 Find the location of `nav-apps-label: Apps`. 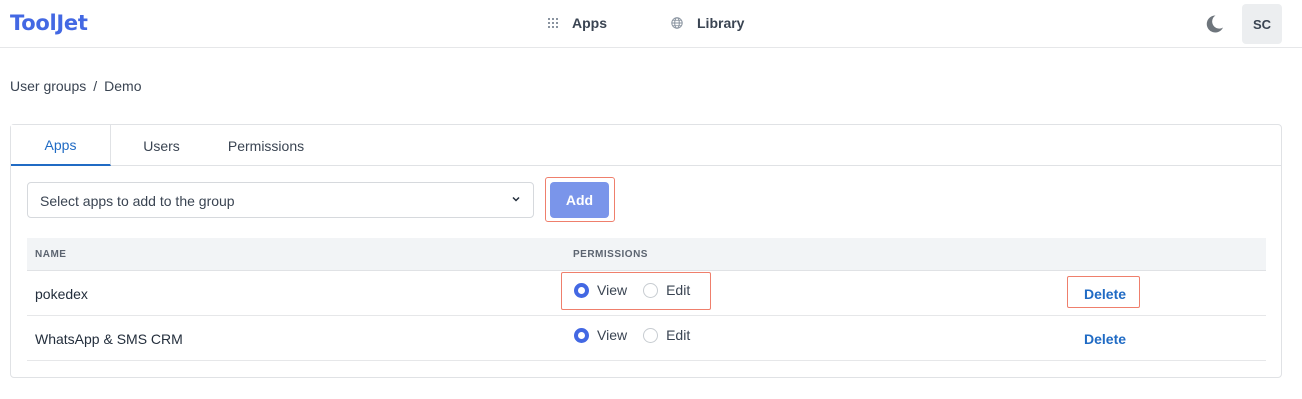

nav-apps-label: Apps is located at coordinates (589, 23).